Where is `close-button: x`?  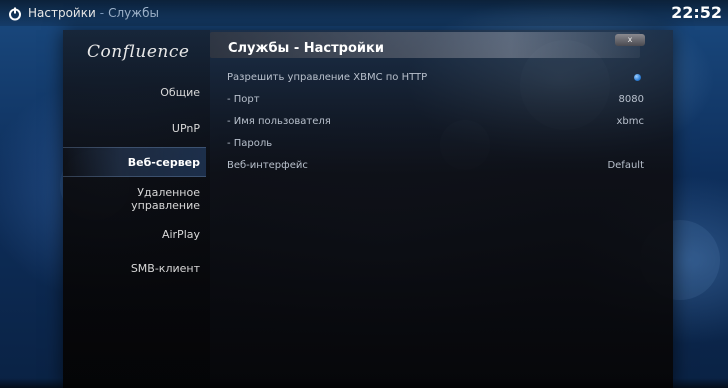
close-button: x is located at coordinates (630, 40).